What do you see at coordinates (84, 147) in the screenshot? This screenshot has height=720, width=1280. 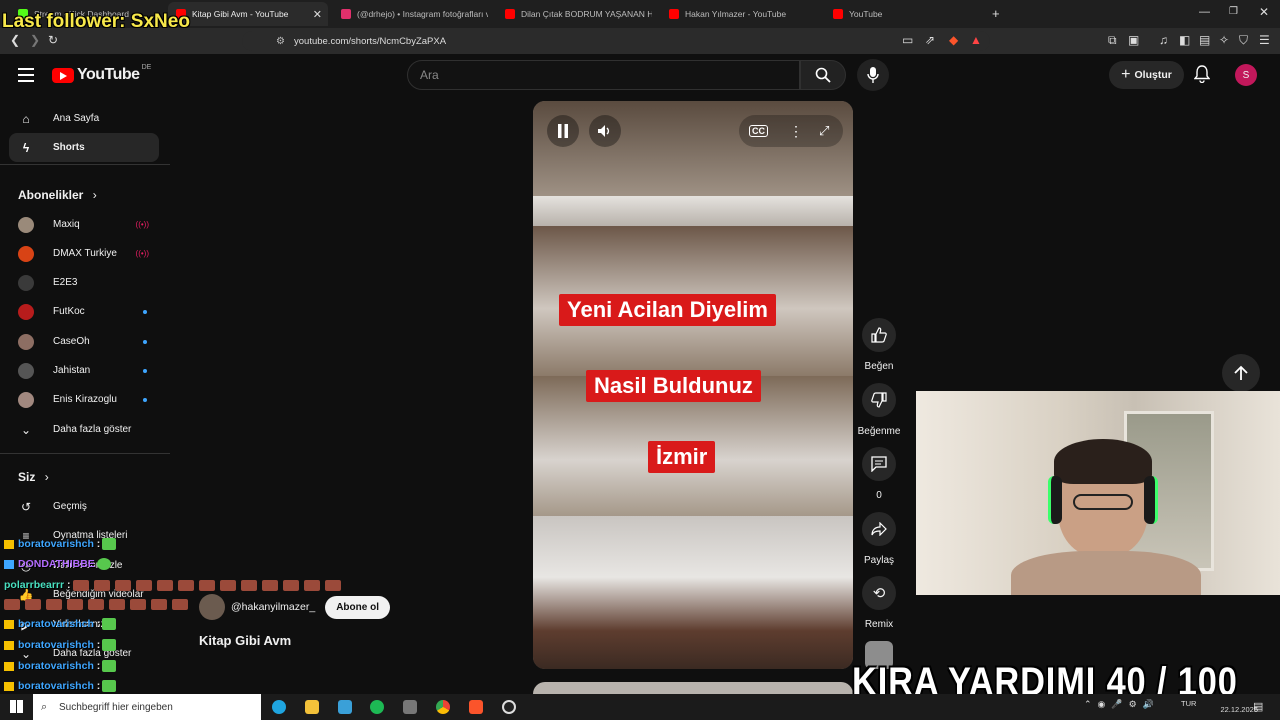 I see `sidebar-item-shorts: ϟ Shorts` at bounding box center [84, 147].